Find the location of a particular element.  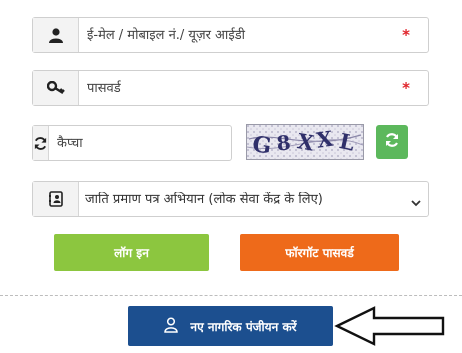

password-field: * is located at coordinates (230, 88).